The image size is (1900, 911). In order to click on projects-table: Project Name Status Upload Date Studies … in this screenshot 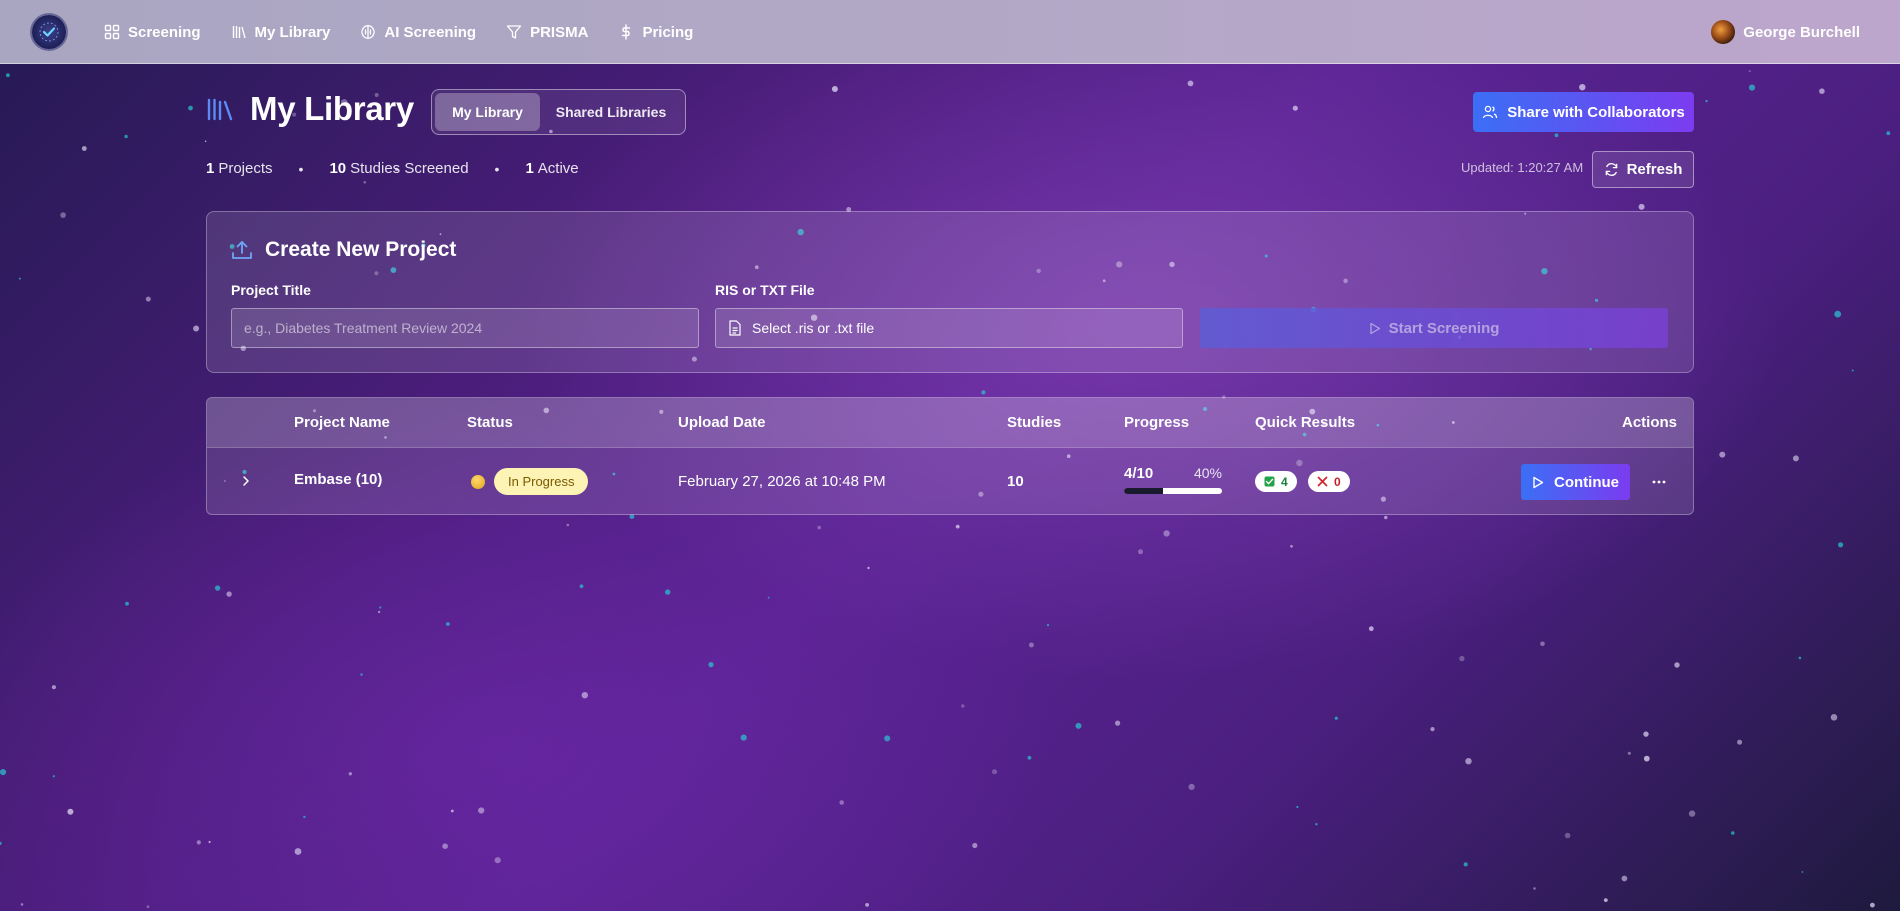, I will do `click(950, 456)`.